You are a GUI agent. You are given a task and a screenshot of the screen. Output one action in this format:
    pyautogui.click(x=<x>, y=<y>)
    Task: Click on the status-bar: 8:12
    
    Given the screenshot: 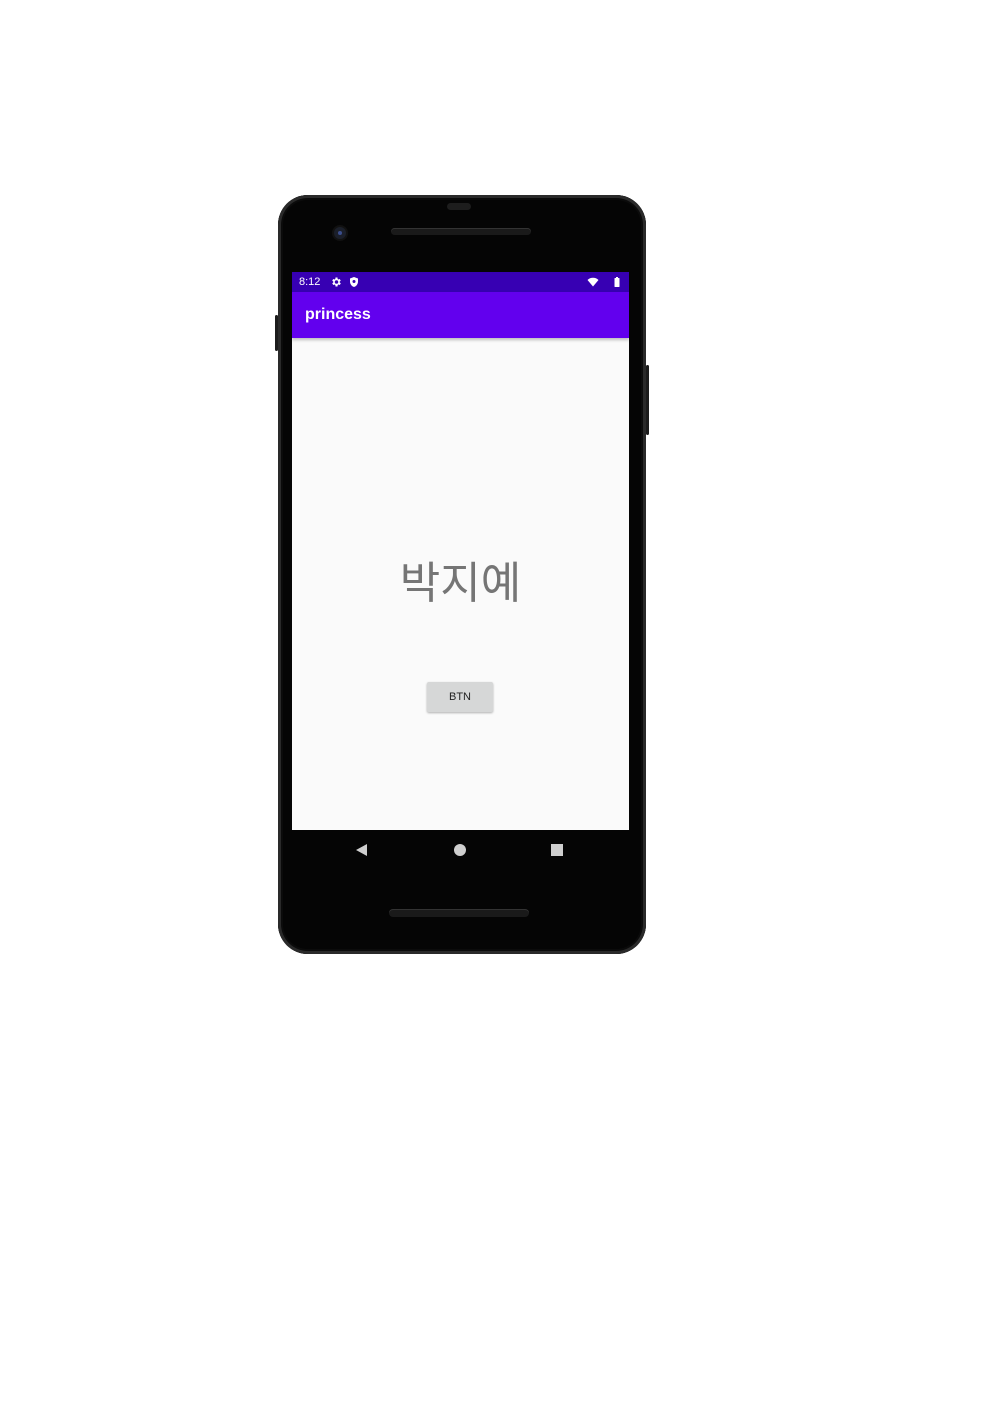 What is the action you would take?
    pyautogui.click(x=460, y=282)
    